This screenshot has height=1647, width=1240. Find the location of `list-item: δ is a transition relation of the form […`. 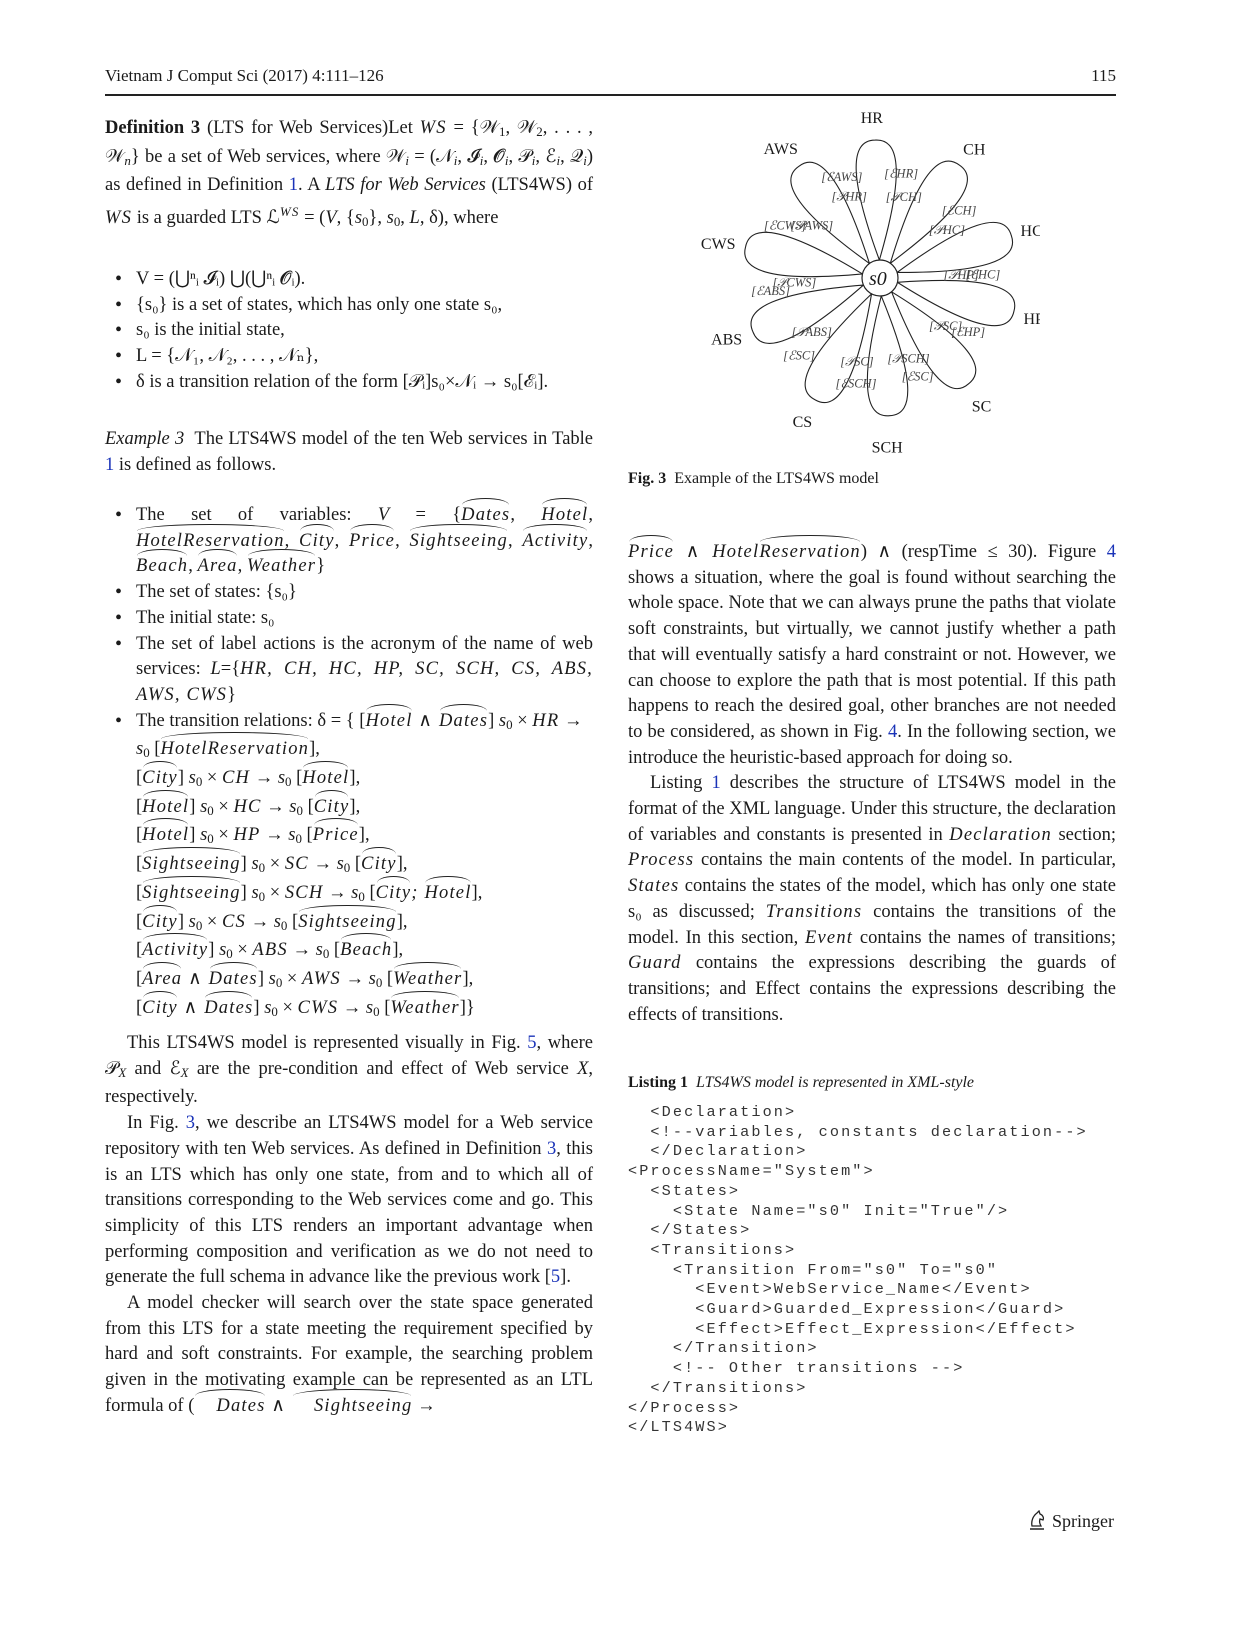

list-item: δ is a transition relation of the form [… is located at coordinates (349, 383).